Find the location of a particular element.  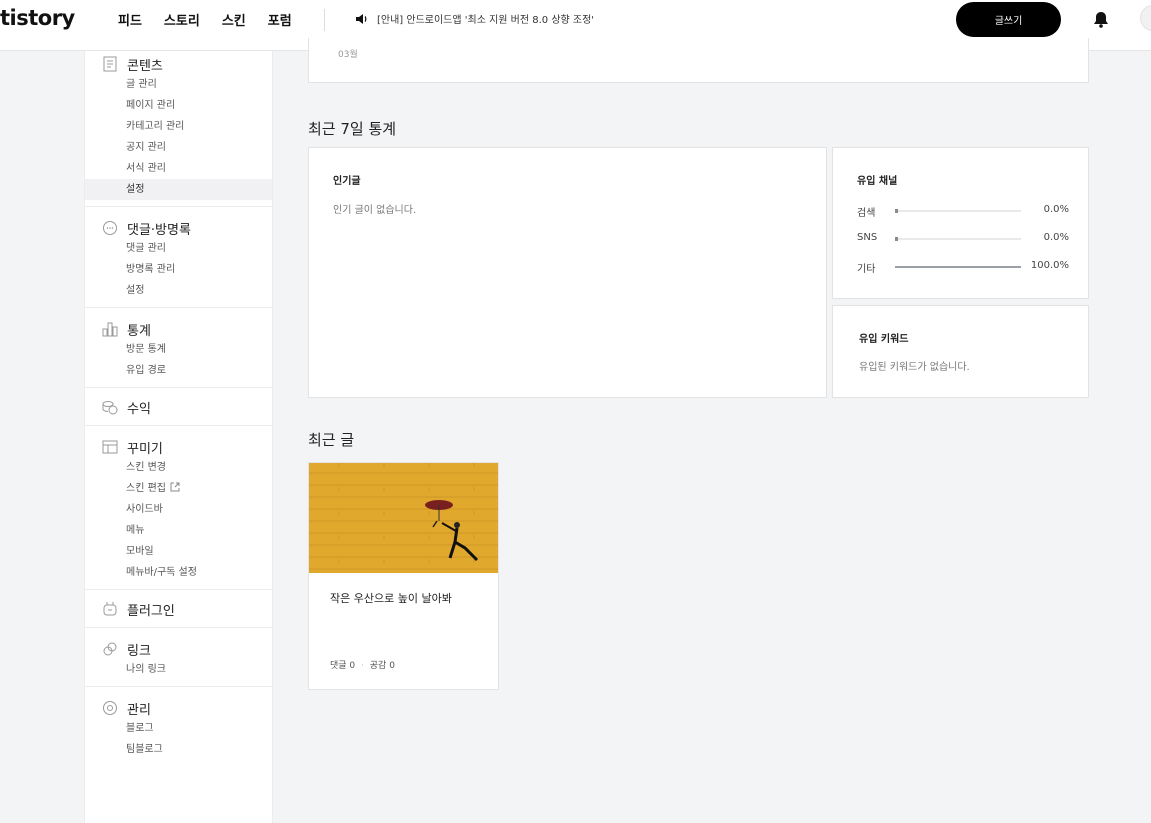

post-likes: 공감 0 is located at coordinates (382, 666).